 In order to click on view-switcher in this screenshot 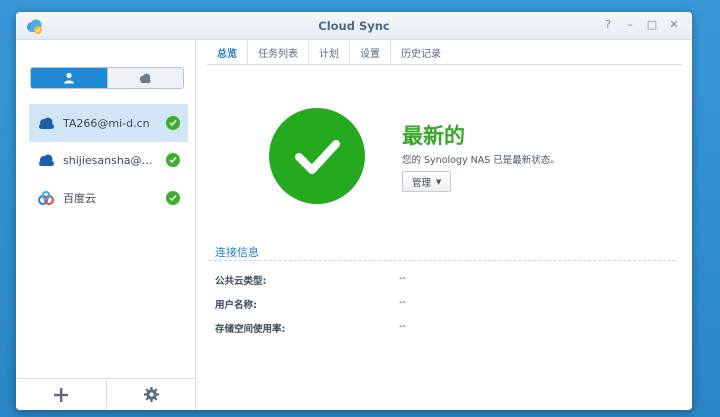, I will do `click(107, 78)`.